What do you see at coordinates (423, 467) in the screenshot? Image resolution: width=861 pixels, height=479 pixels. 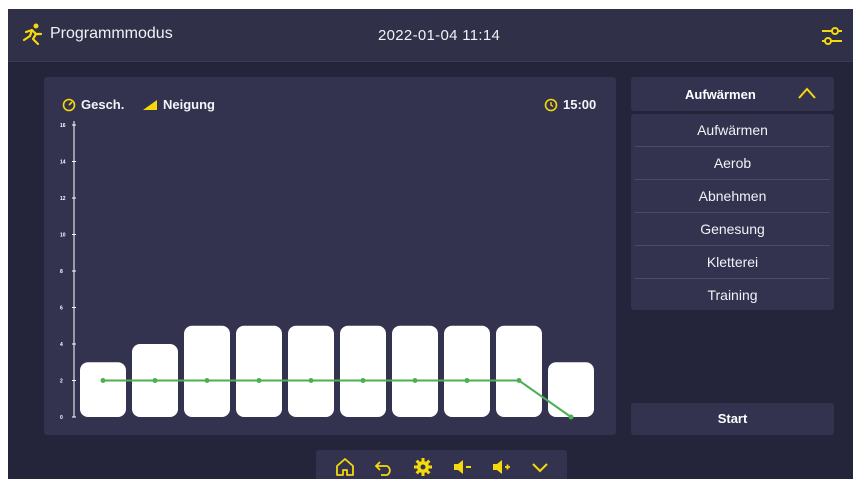 I see `gear-icon` at bounding box center [423, 467].